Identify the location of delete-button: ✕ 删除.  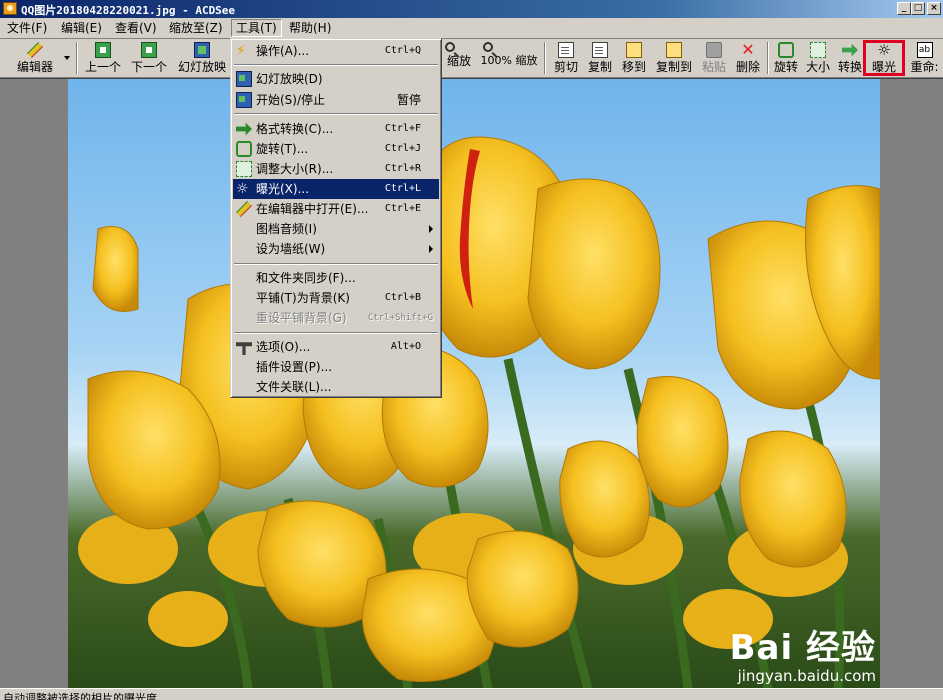
(748, 58).